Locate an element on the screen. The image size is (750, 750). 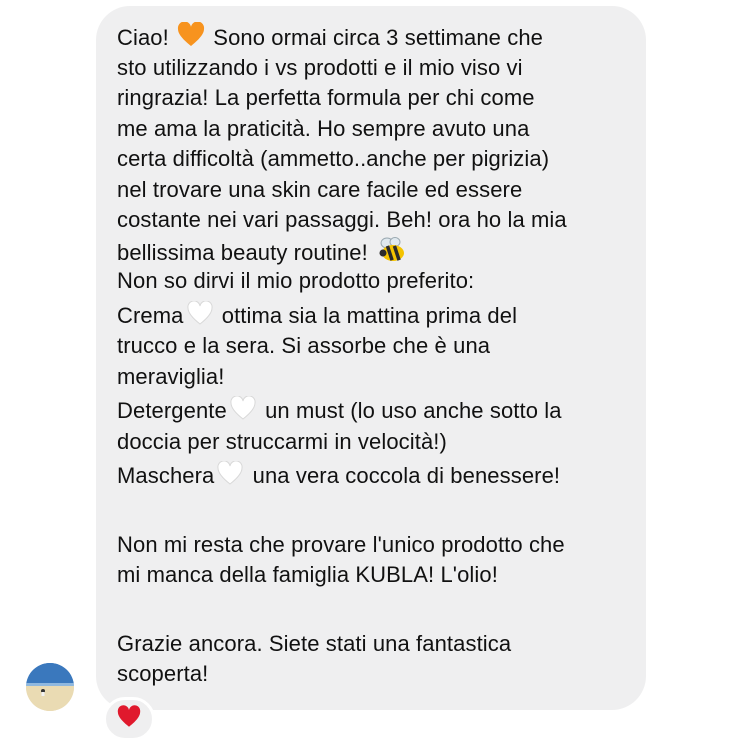
message-line: Maschera is located at coordinates (166, 476).